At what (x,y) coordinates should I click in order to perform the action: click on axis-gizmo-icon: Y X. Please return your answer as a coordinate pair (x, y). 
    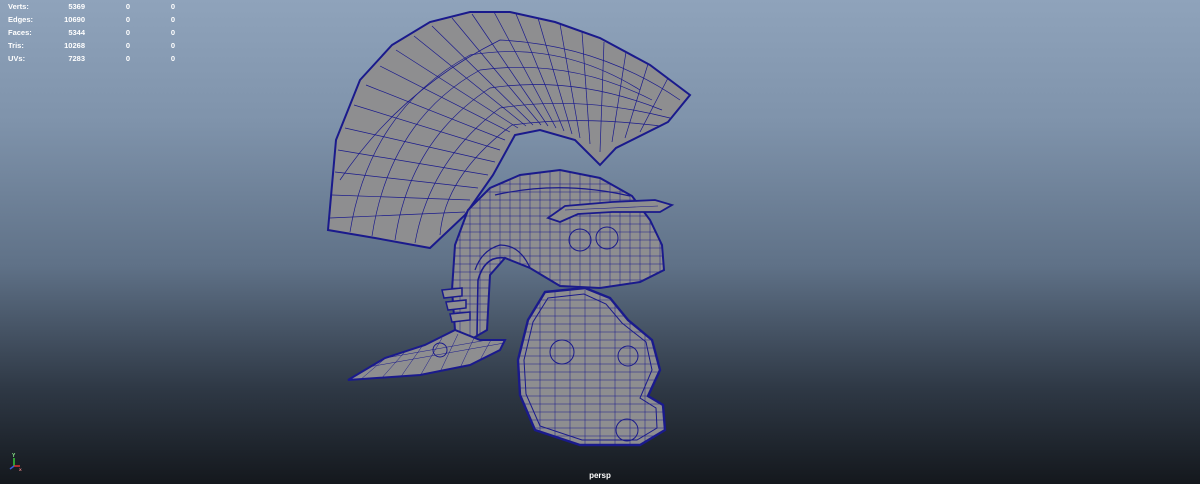
    Looking at the image, I should click on (15, 462).